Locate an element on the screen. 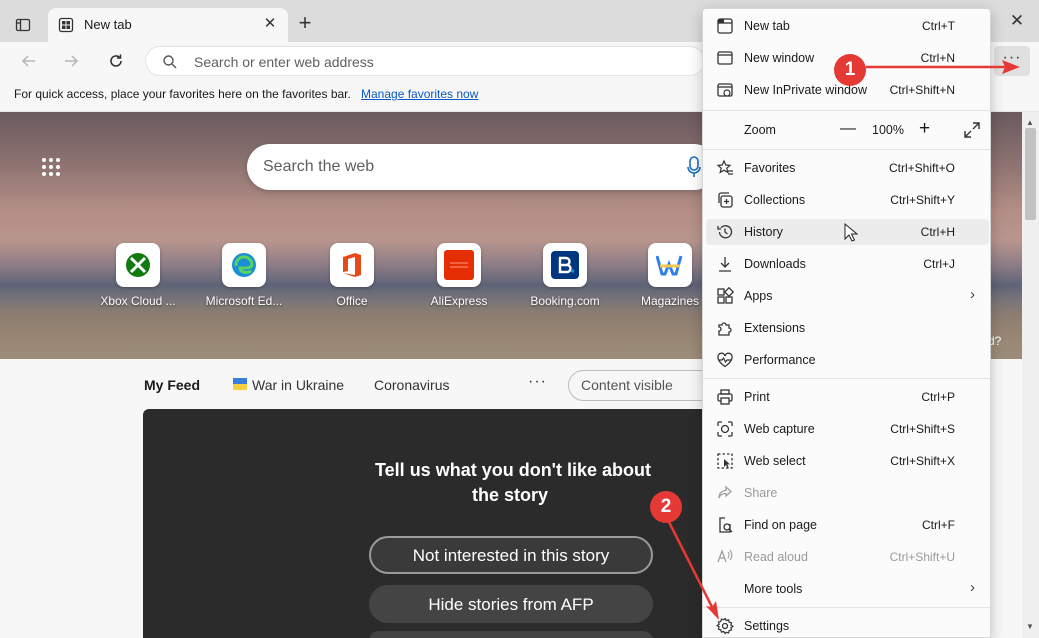  new-tab-button: + is located at coordinates (305, 23).